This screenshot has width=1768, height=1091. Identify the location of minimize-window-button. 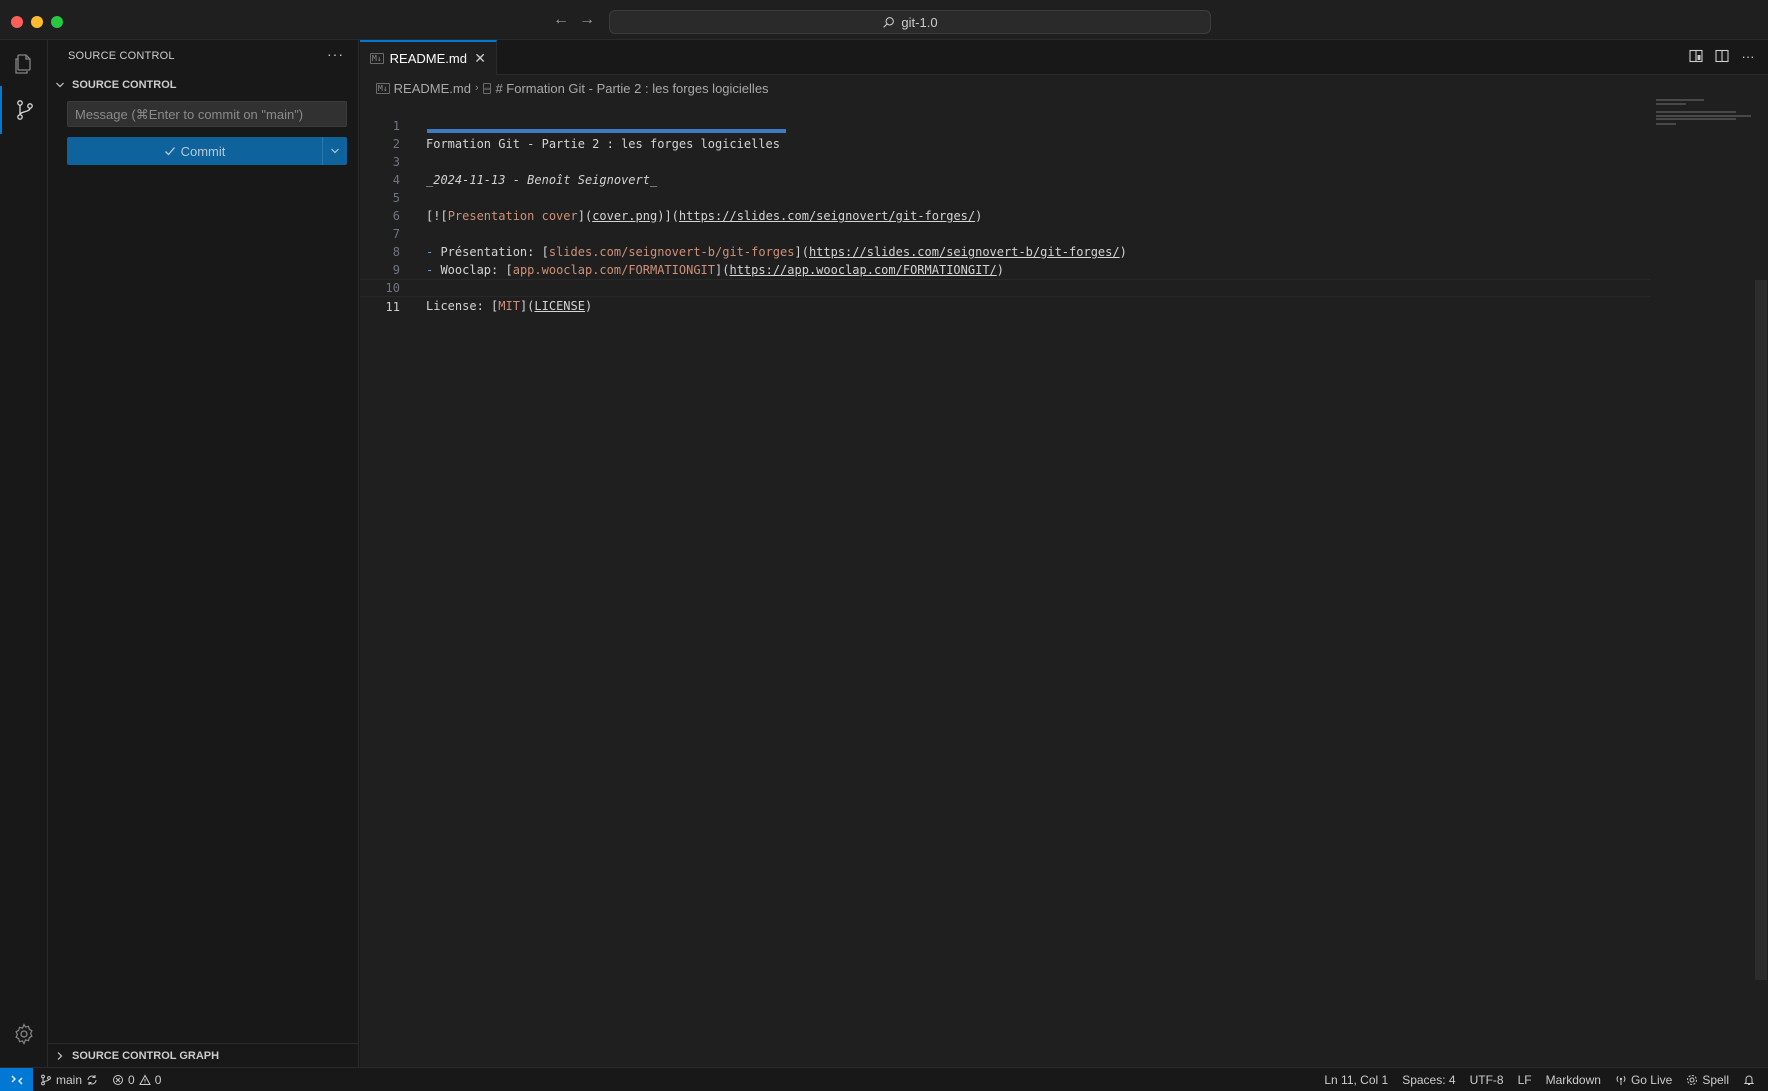
(37, 22).